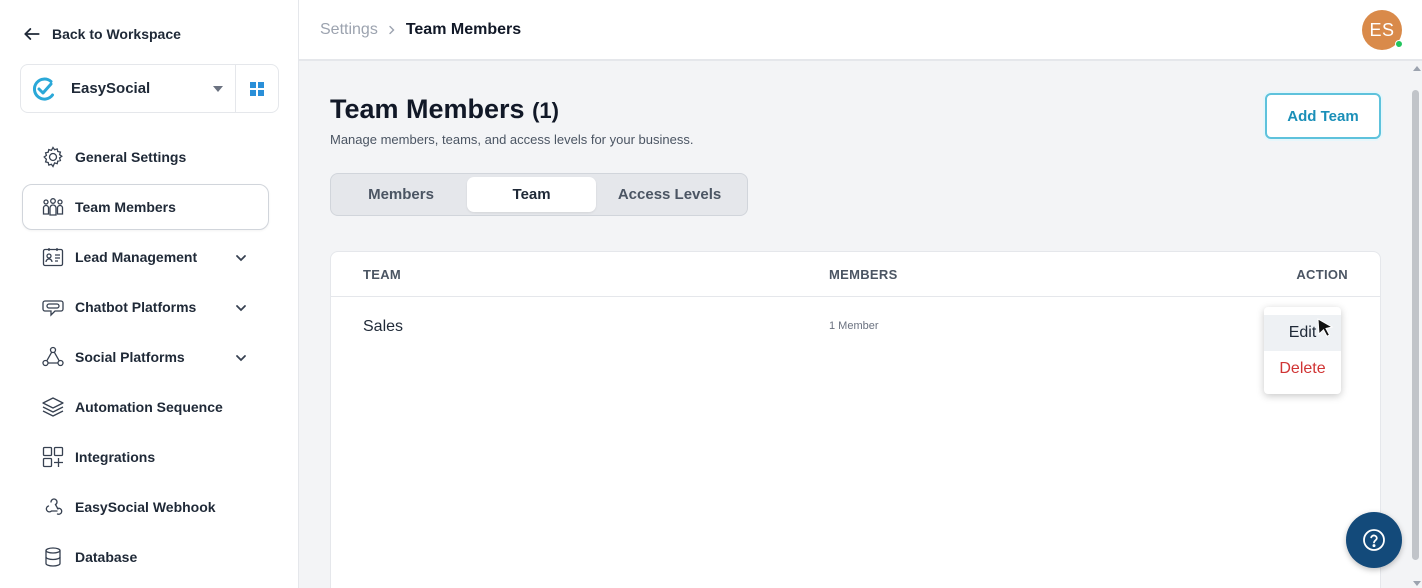 The width and height of the screenshot is (1422, 588). What do you see at coordinates (53, 557) in the screenshot?
I see `database-icon` at bounding box center [53, 557].